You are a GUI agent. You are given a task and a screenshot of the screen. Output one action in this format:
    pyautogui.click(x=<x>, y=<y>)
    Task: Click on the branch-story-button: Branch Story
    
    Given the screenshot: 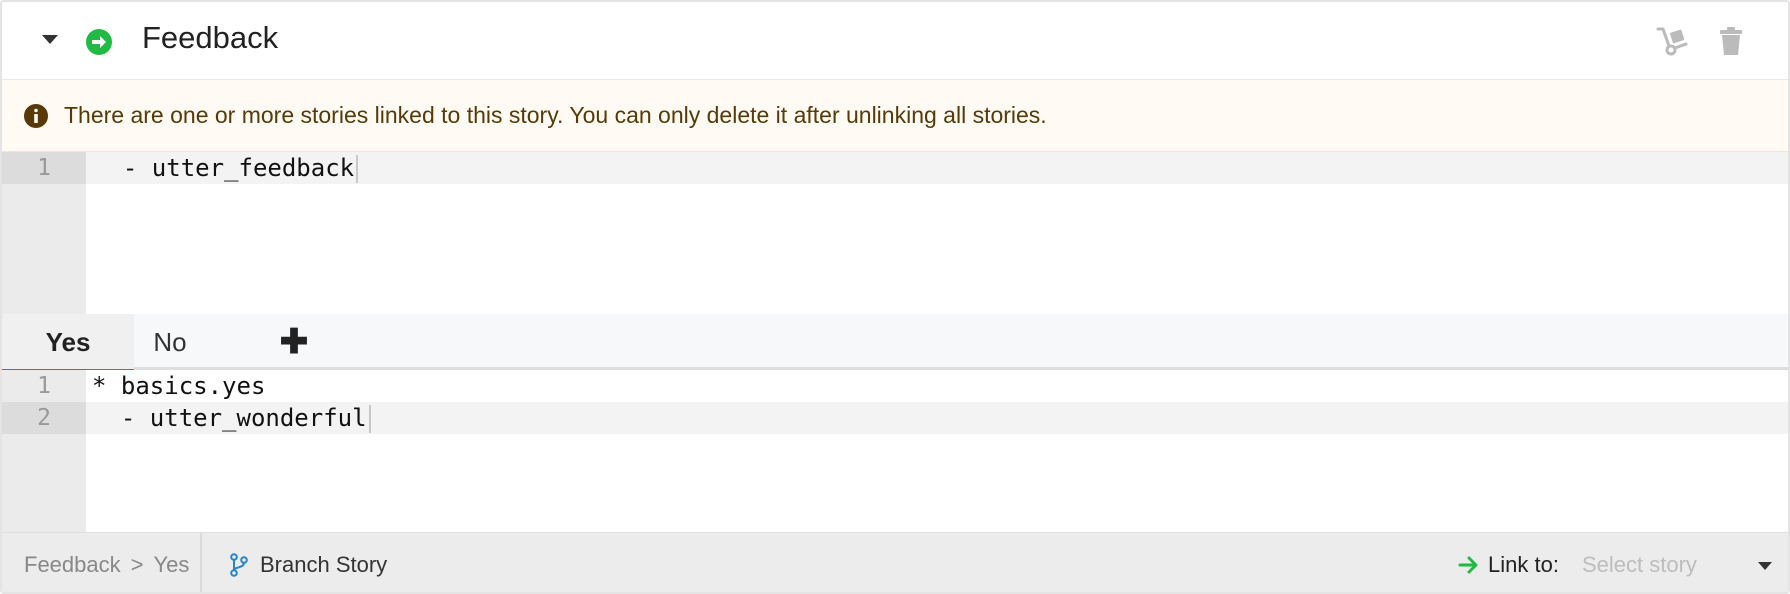 What is the action you would take?
    pyautogui.click(x=309, y=562)
    